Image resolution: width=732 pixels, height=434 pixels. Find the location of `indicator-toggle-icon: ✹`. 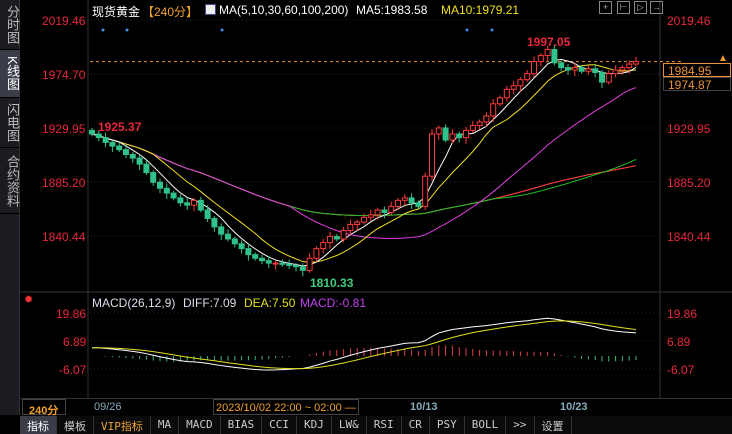

indicator-toggle-icon: ✹ is located at coordinates (28, 299).